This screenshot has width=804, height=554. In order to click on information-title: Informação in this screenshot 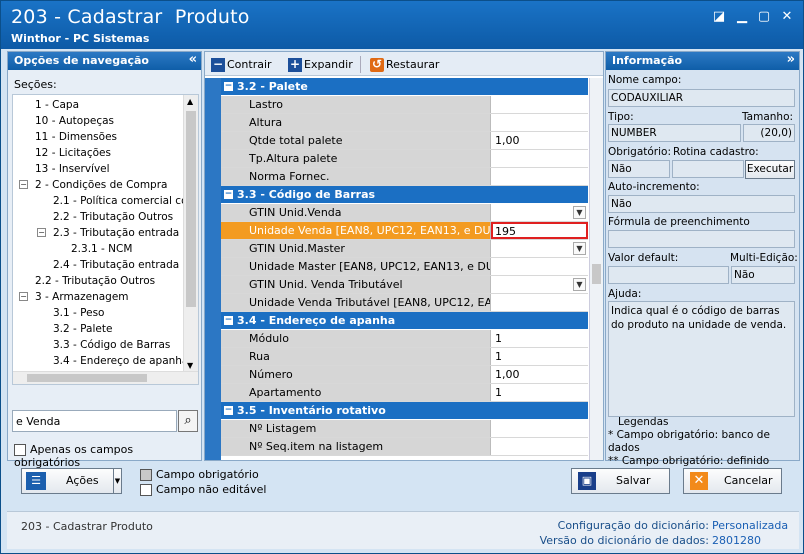, I will do `click(647, 60)`.